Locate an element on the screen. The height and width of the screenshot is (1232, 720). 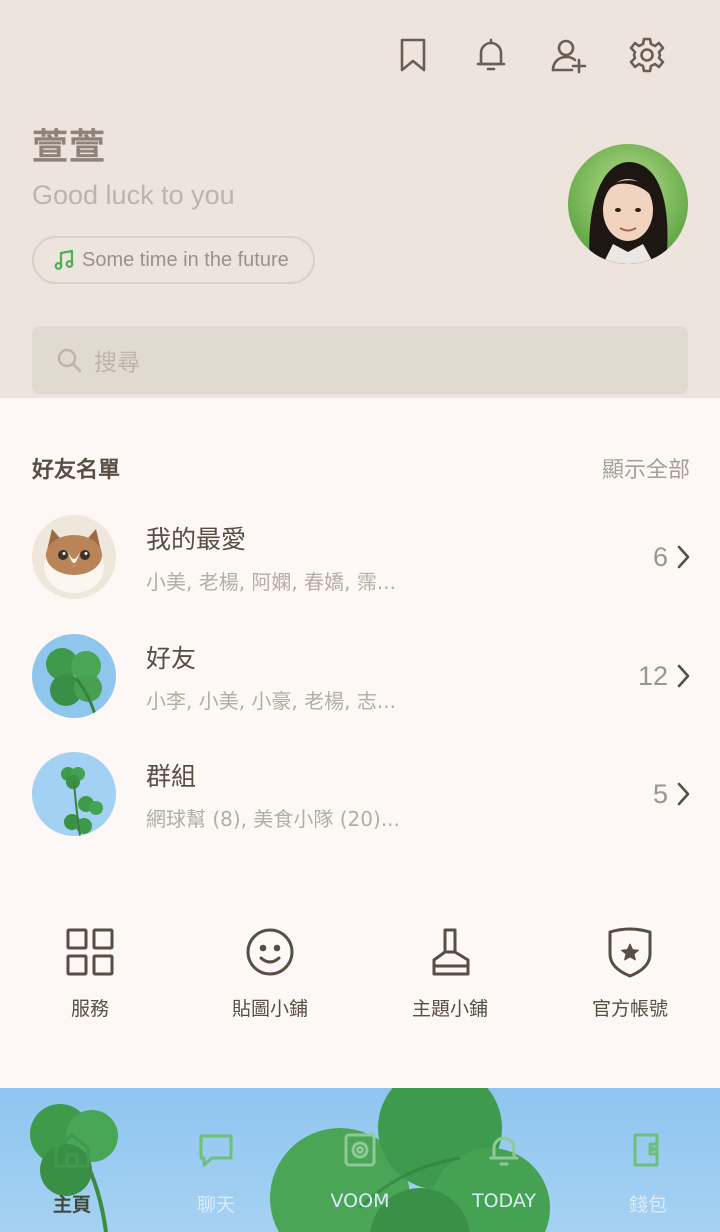
shortcut-label: 官方帳號 is located at coordinates (629, 1009).